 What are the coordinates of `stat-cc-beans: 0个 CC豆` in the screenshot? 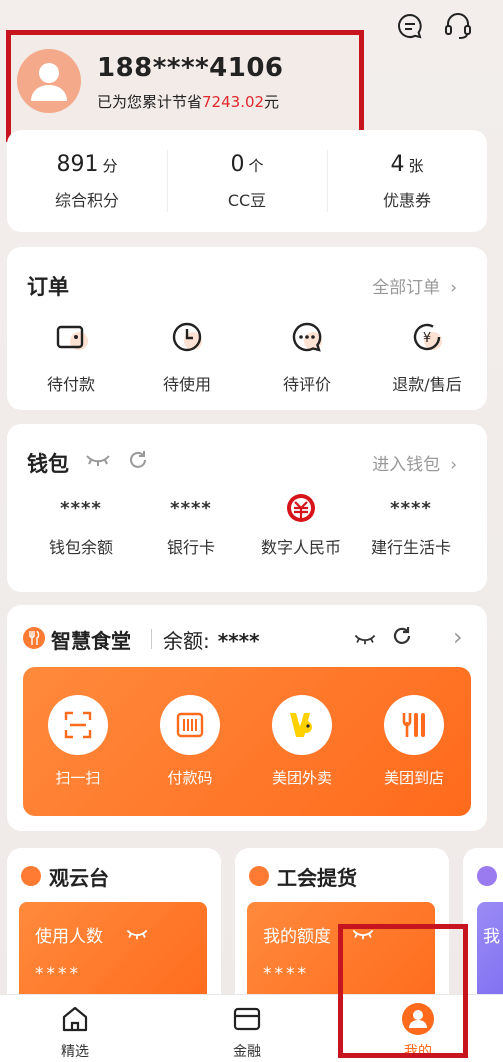 It's located at (247, 181).